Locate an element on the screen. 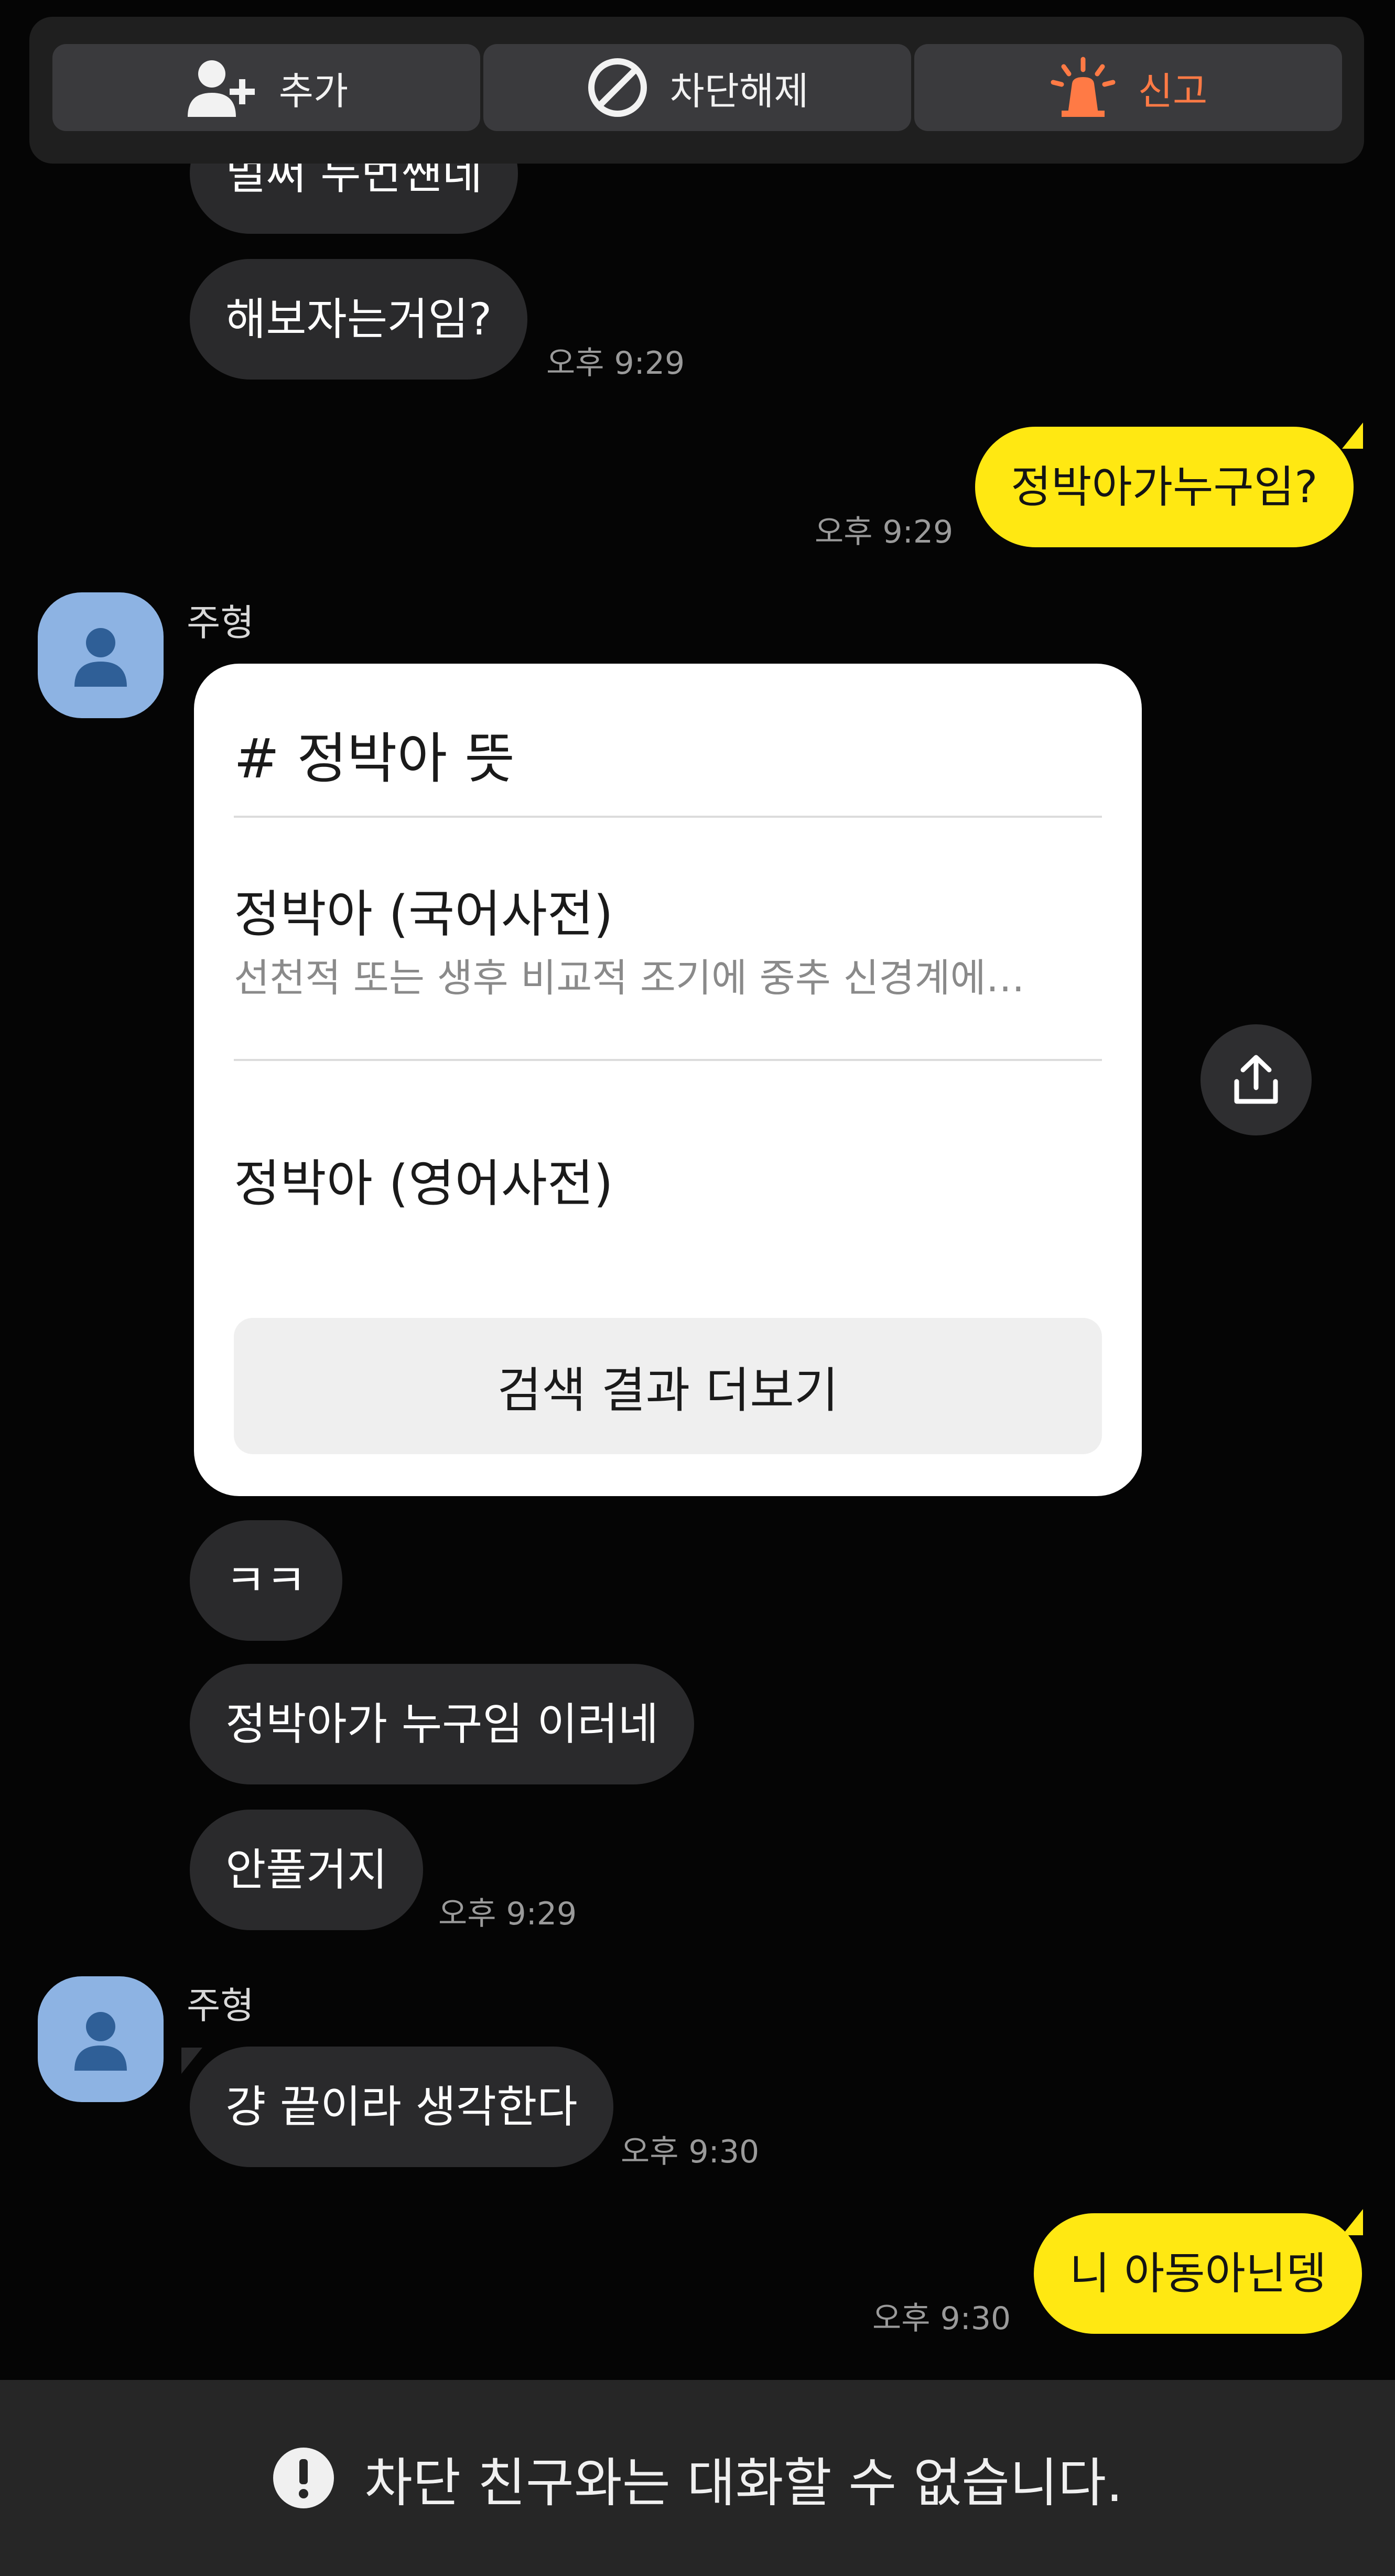 The height and width of the screenshot is (2576, 1395). message-text: 안풀거지 is located at coordinates (306, 1870).